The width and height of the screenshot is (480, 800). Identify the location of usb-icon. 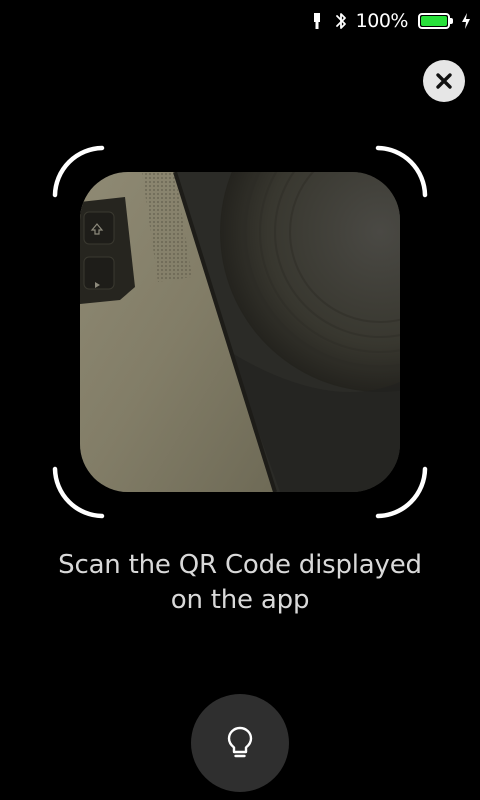
(316, 21).